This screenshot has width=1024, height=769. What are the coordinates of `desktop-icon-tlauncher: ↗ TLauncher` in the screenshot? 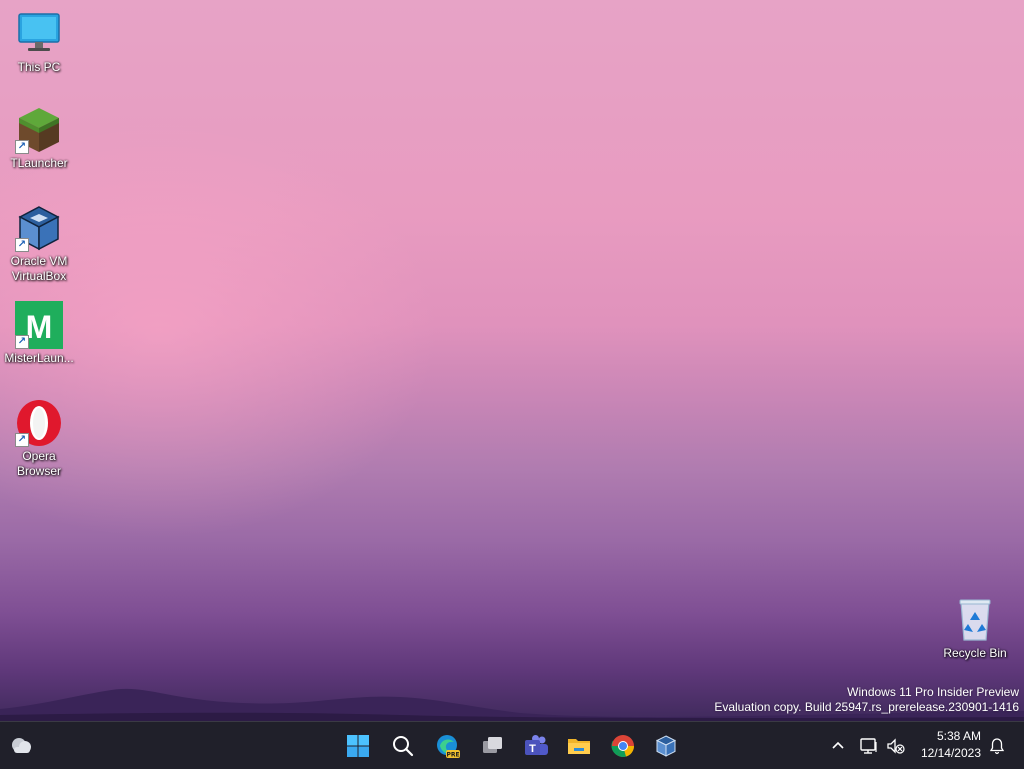 It's located at (39, 138).